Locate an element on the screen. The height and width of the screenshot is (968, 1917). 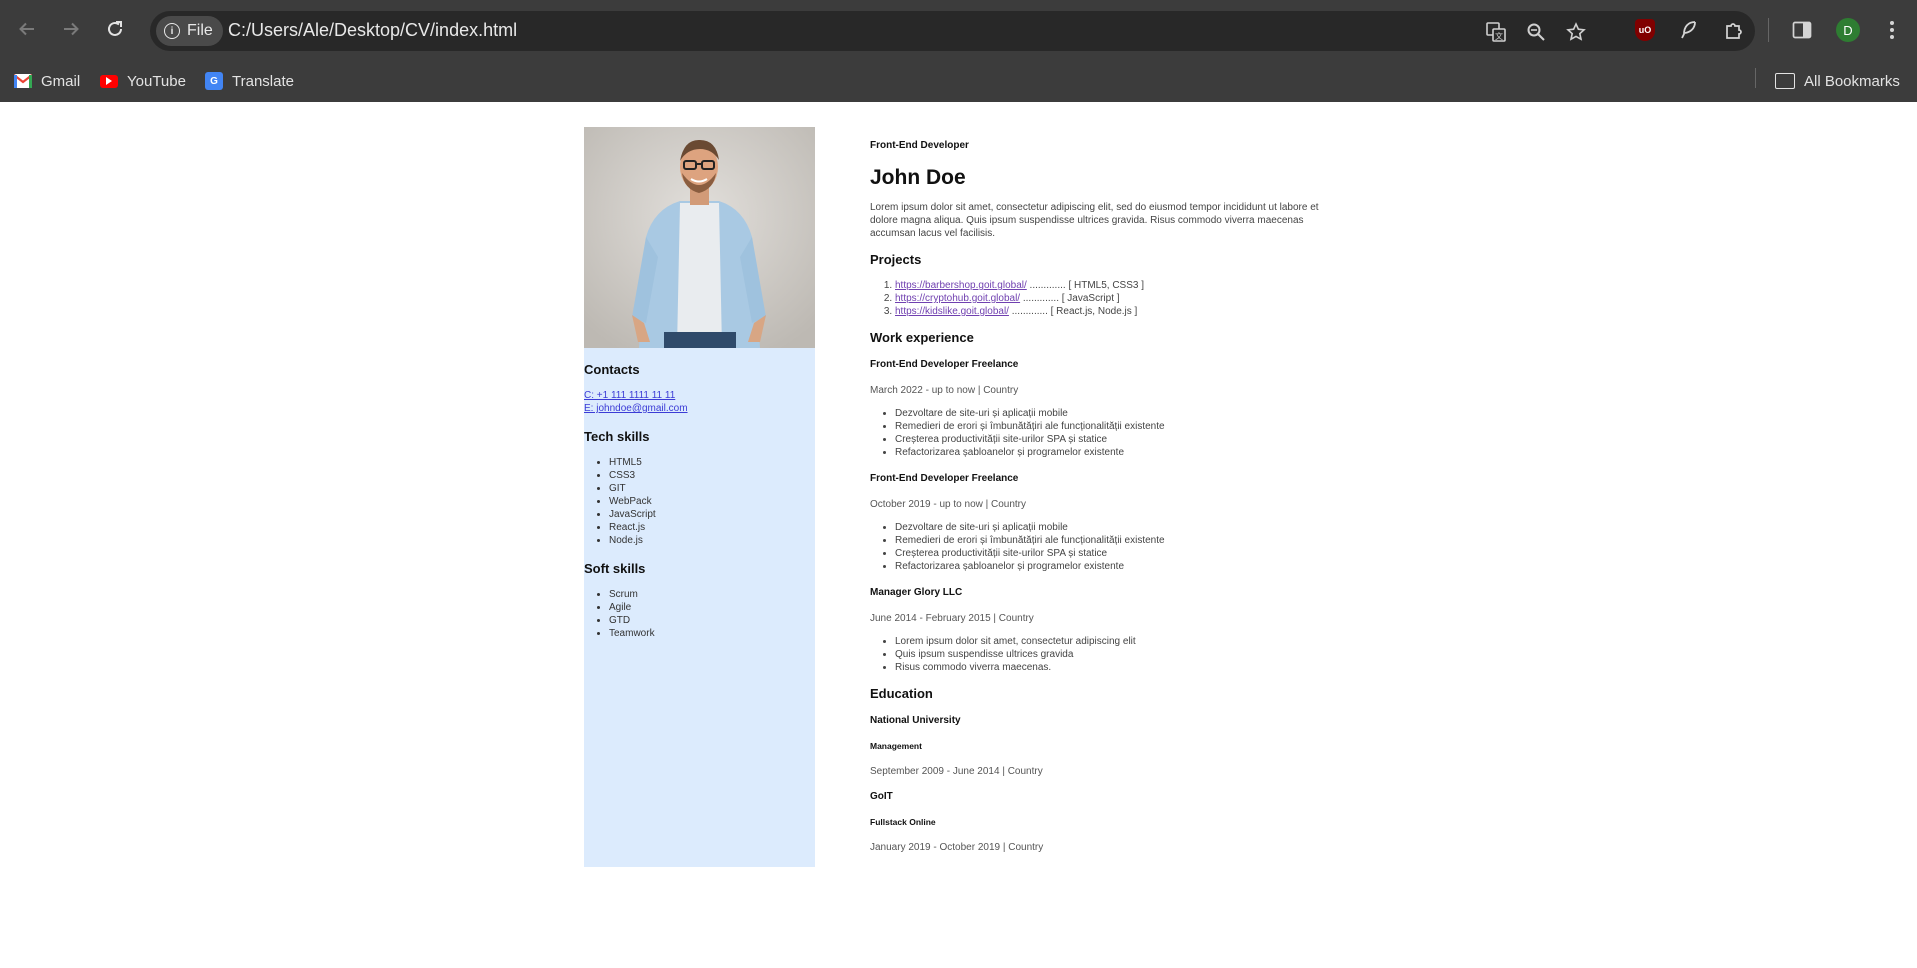
zoom-icon is located at coordinates (1536, 32).